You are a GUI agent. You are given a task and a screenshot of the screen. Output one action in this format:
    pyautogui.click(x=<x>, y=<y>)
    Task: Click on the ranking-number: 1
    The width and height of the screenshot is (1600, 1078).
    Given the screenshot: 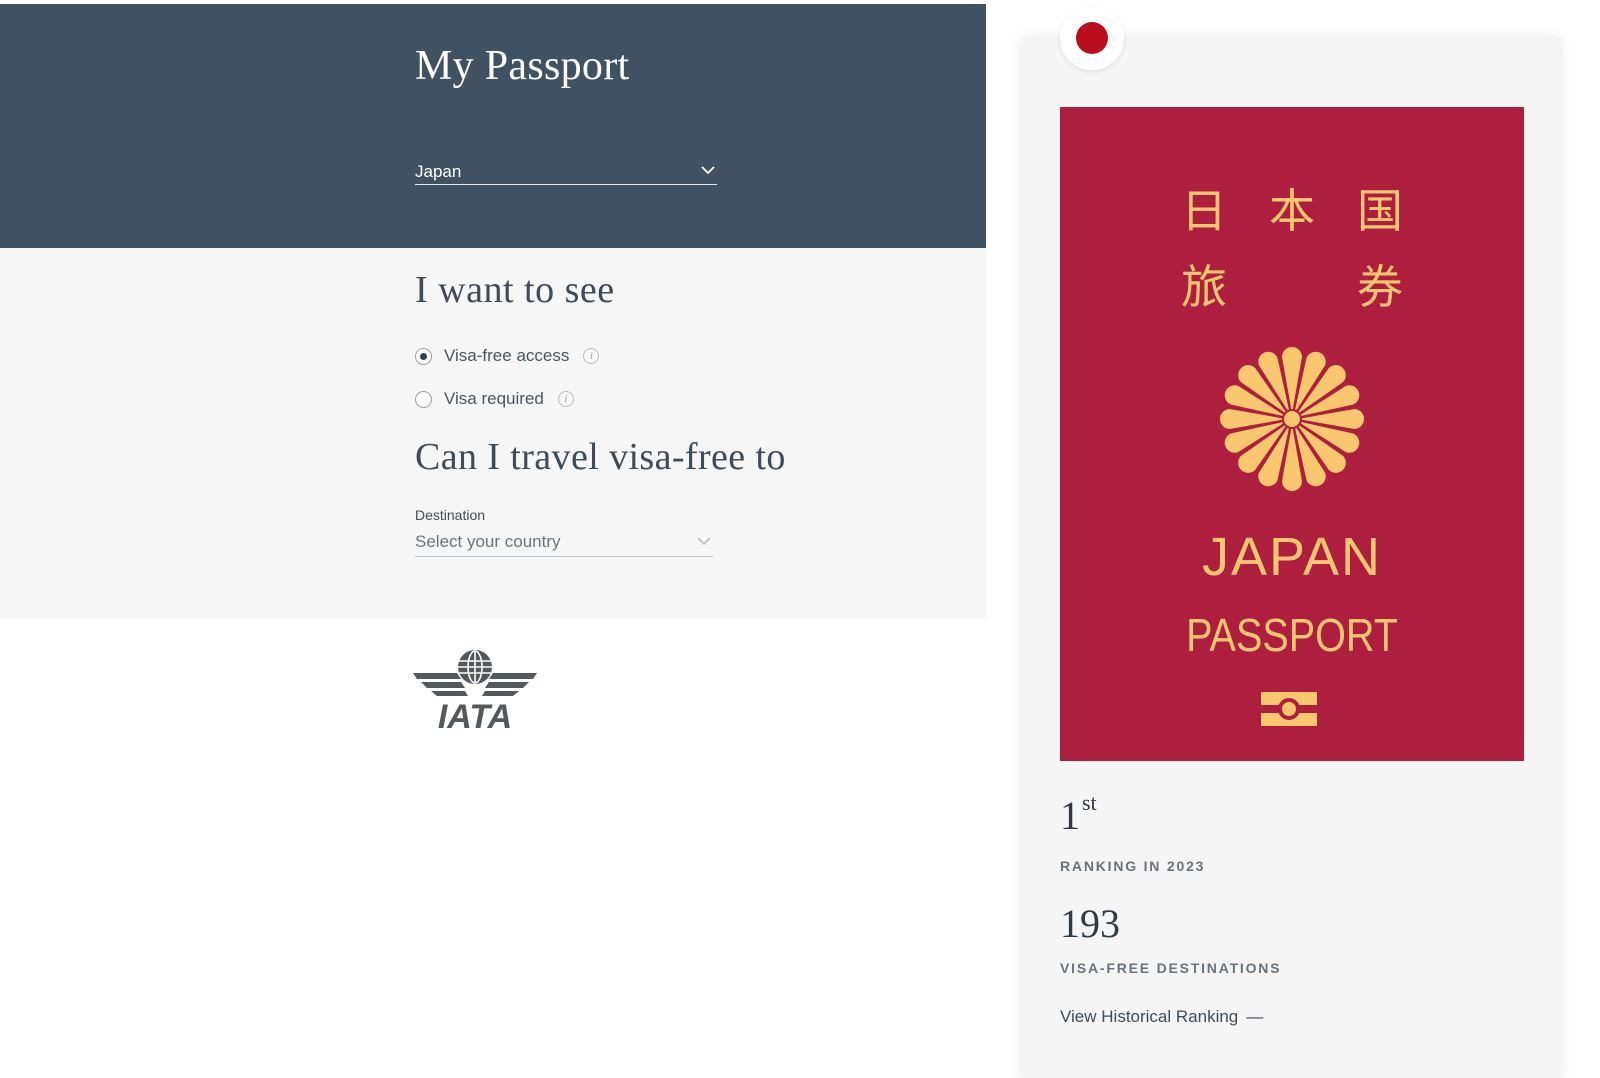 What is the action you would take?
    pyautogui.click(x=1070, y=815)
    